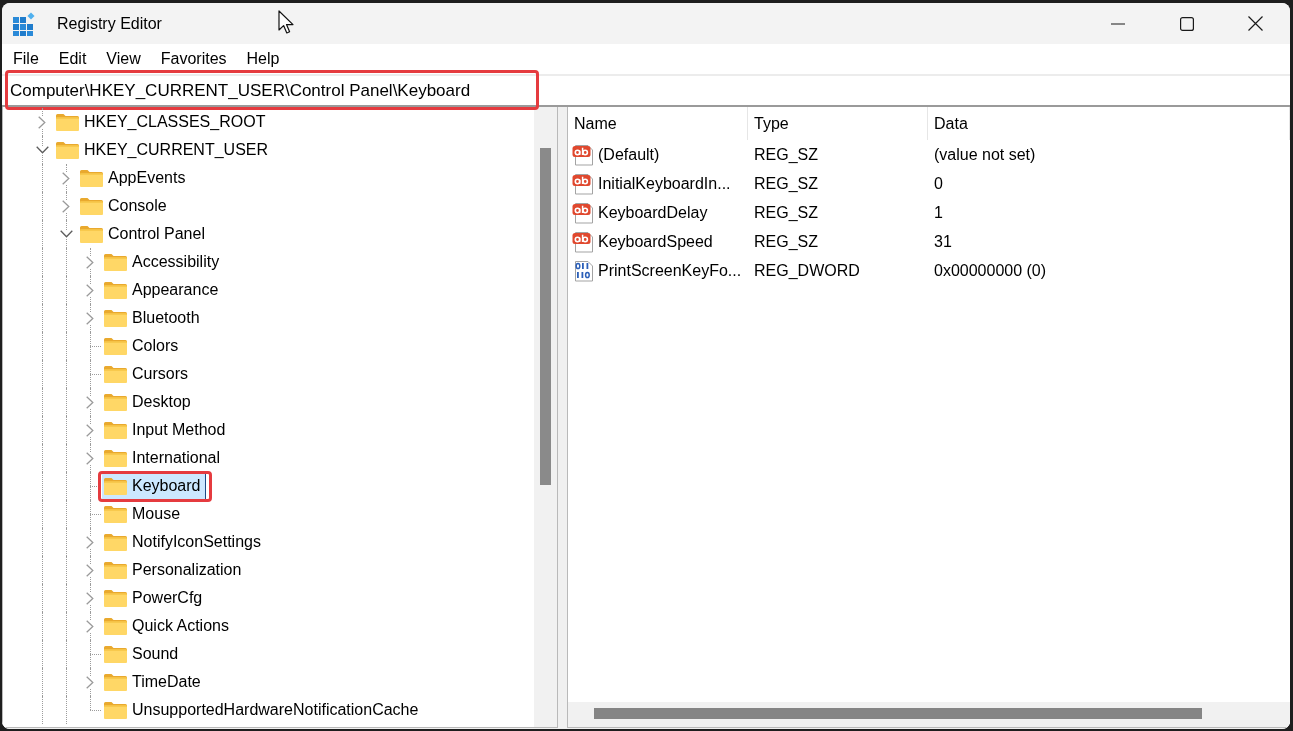 Image resolution: width=1293 pixels, height=731 pixels. Describe the element at coordinates (143, 654) in the screenshot. I see `tree-item: Sound` at that location.